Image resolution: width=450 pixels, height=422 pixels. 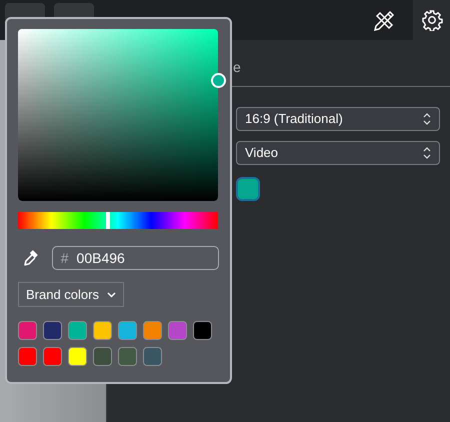 What do you see at coordinates (111, 295) in the screenshot?
I see `chevron-down-icon` at bounding box center [111, 295].